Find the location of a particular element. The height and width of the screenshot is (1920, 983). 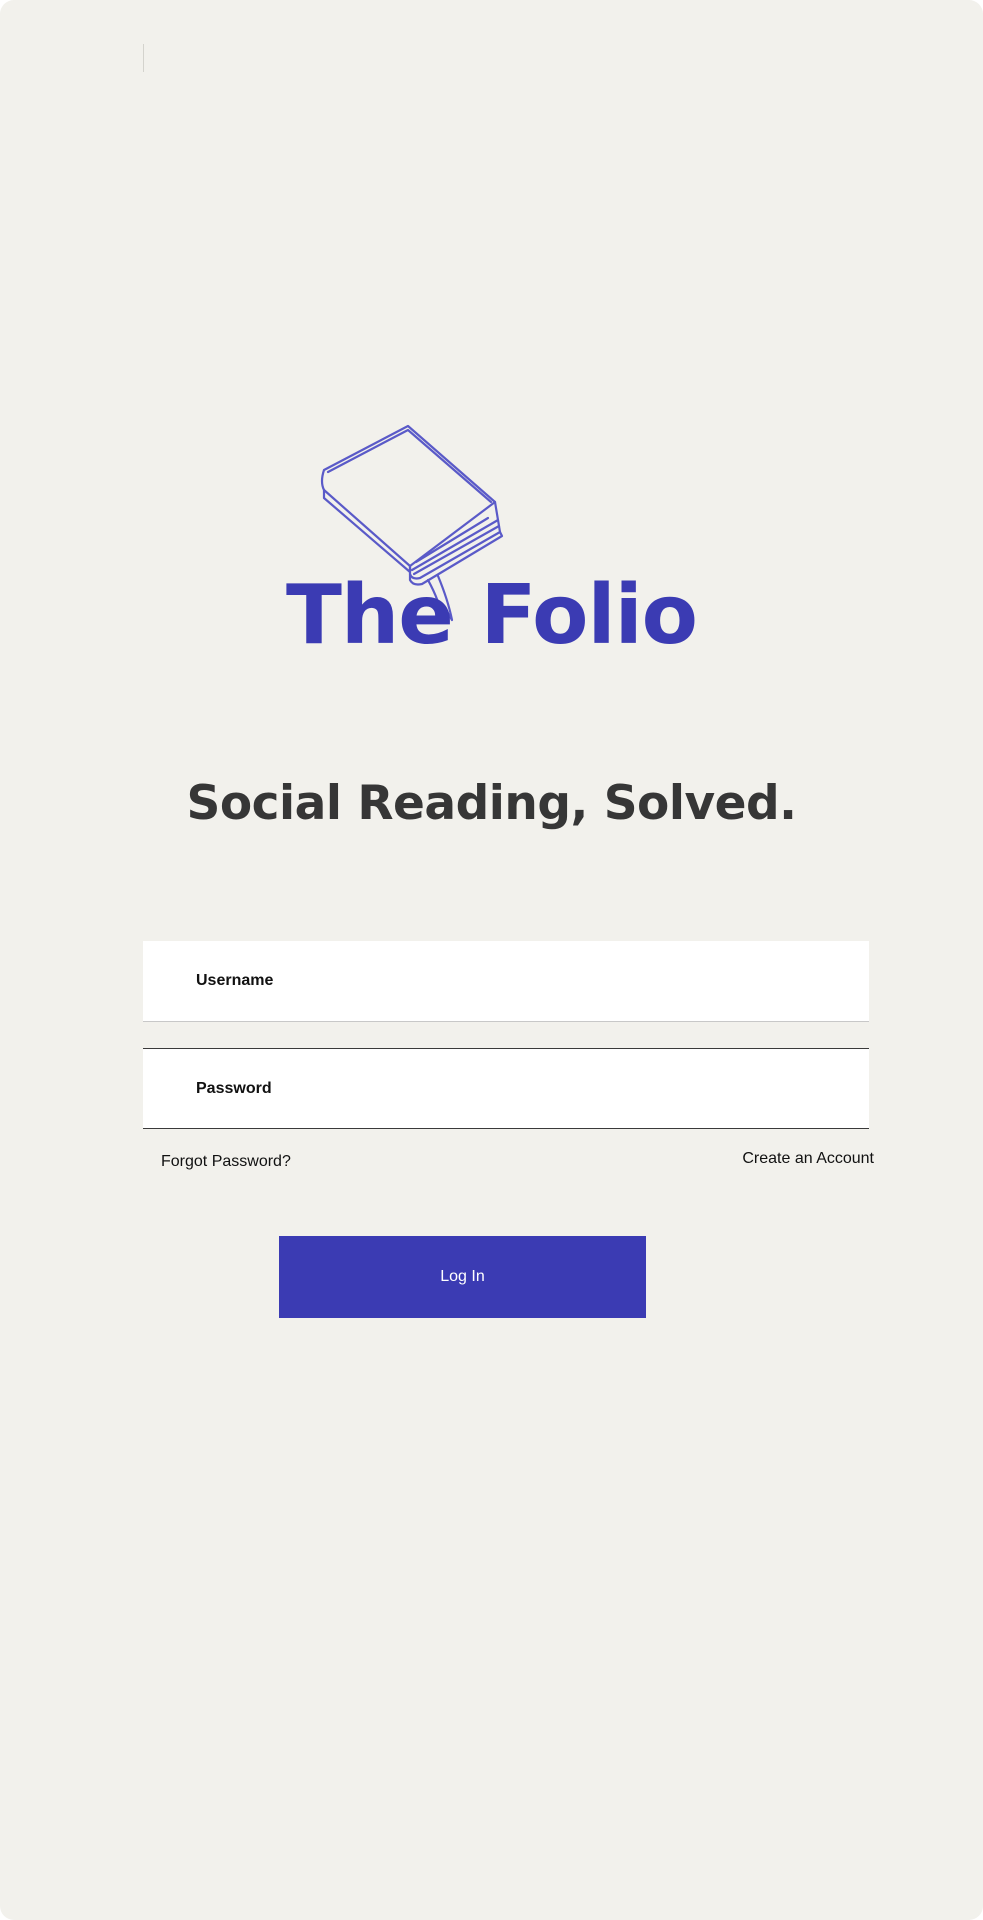

tagline: Social Reading, Solved. is located at coordinates (491, 803).